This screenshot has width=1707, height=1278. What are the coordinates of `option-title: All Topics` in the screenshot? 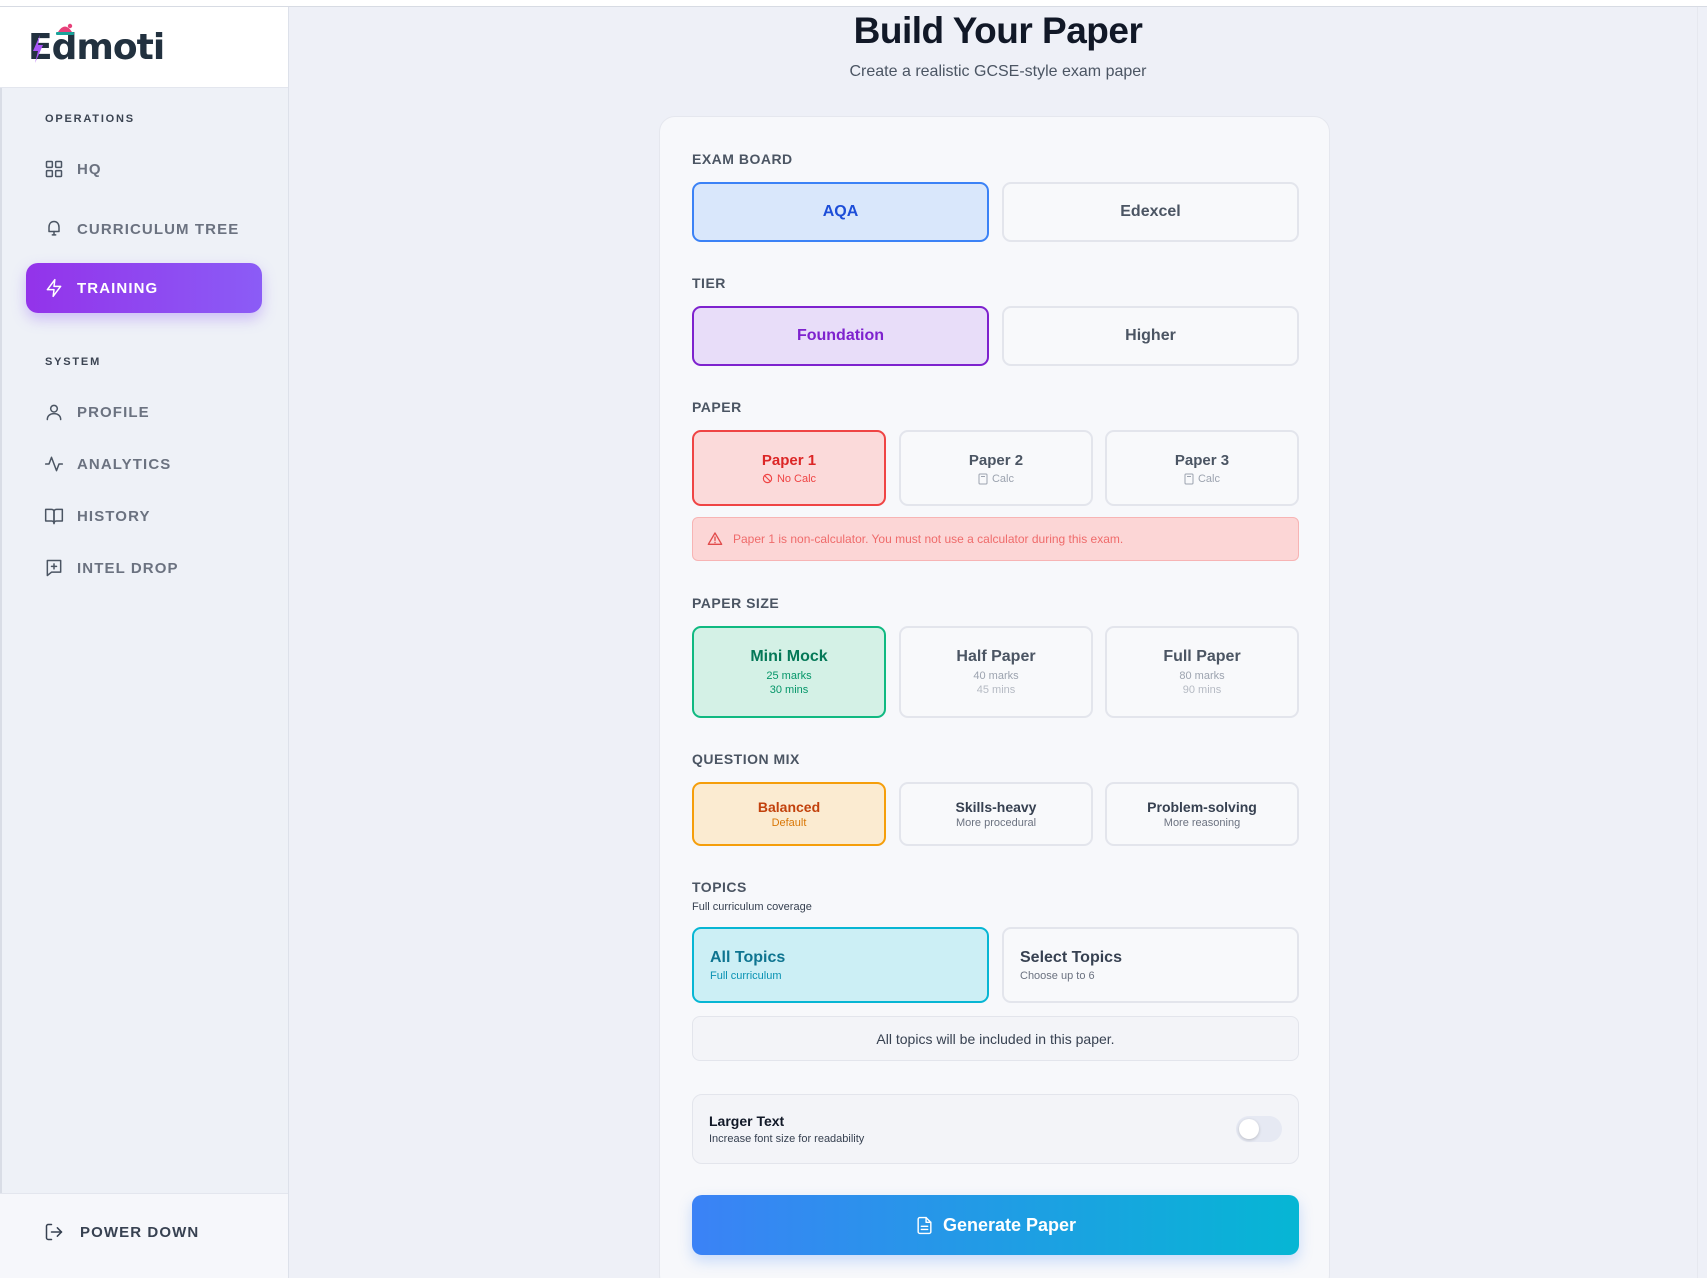 It's located at (748, 957).